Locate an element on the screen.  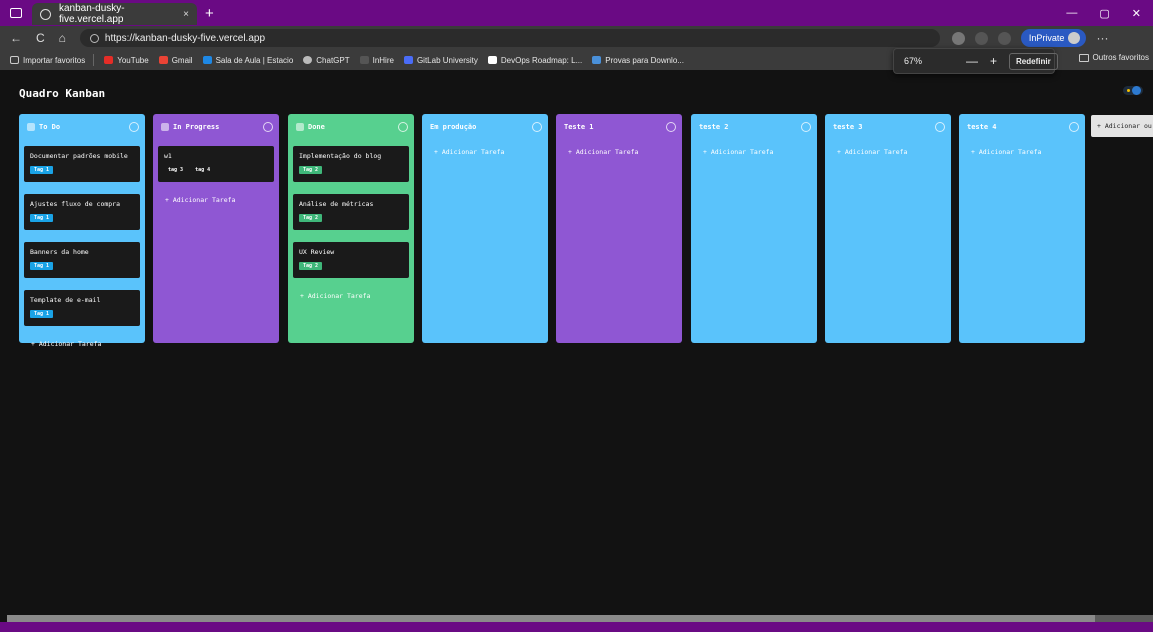
add-column-button: + Adicionar ou is located at coordinates (1122, 126).